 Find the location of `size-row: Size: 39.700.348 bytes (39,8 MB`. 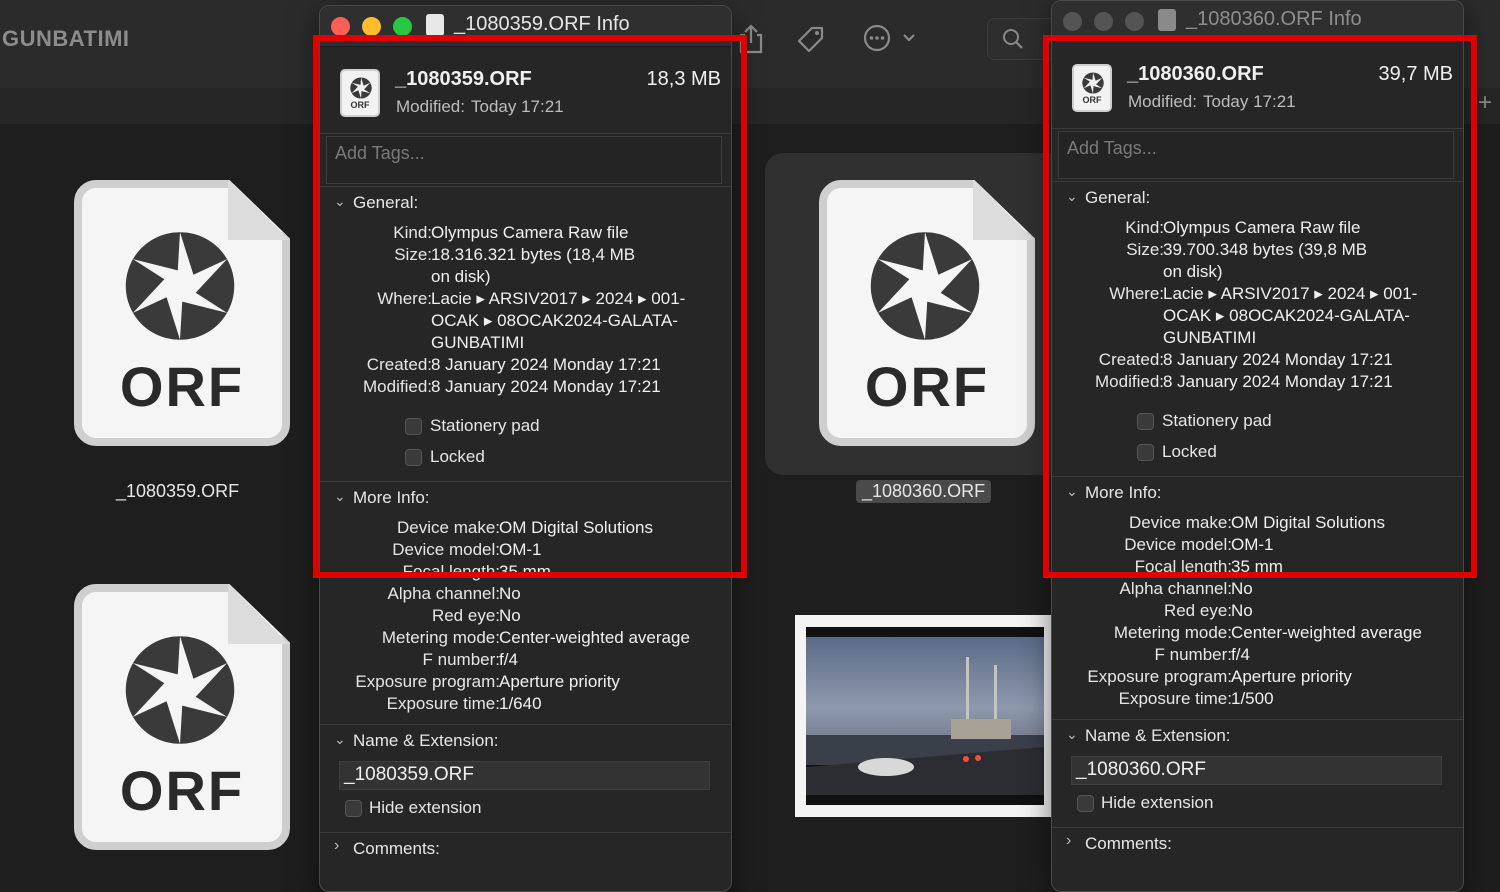

size-row: Size: 39.700.348 bytes (39,8 MB is located at coordinates (1247, 249).